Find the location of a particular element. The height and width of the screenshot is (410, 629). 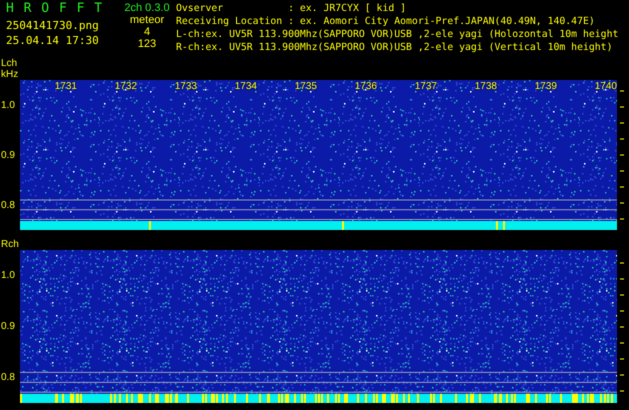

time-label: 1735 is located at coordinates (306, 86).